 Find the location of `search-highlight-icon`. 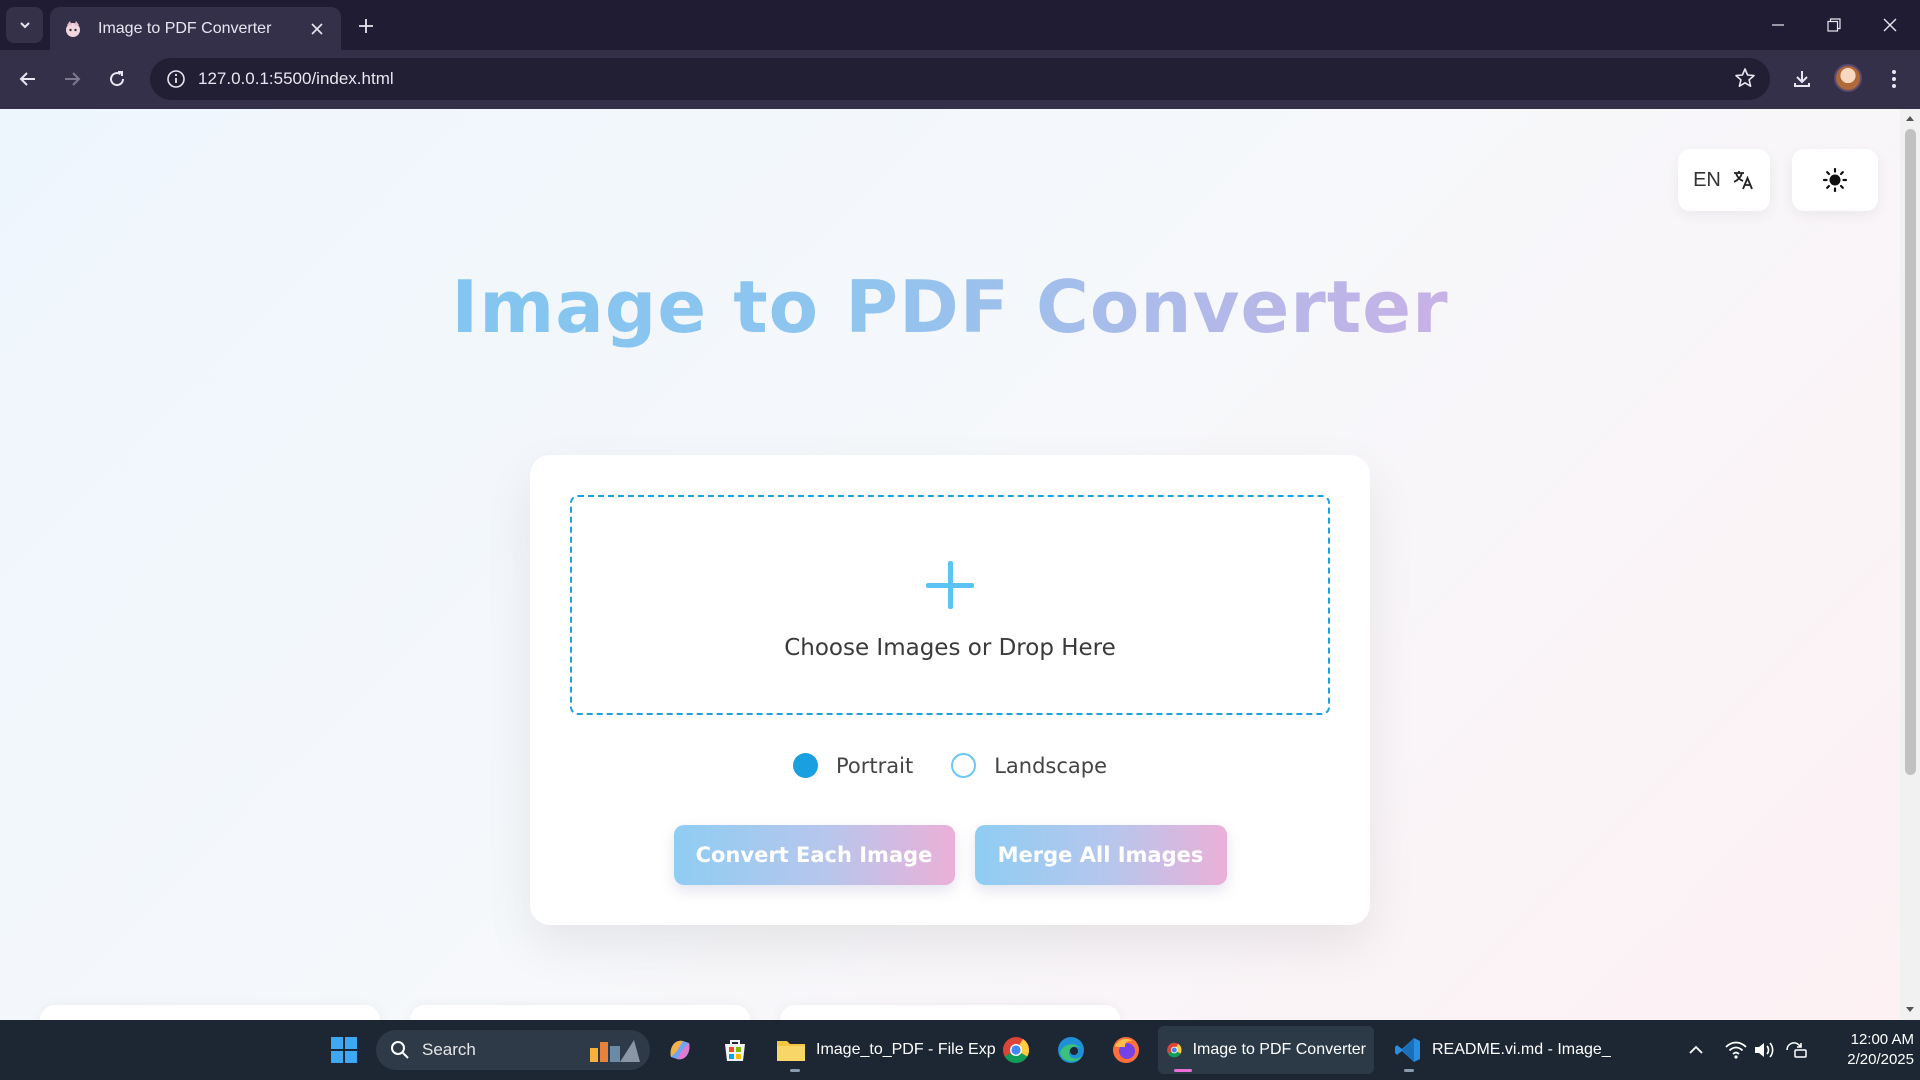

search-highlight-icon is located at coordinates (615, 1051).